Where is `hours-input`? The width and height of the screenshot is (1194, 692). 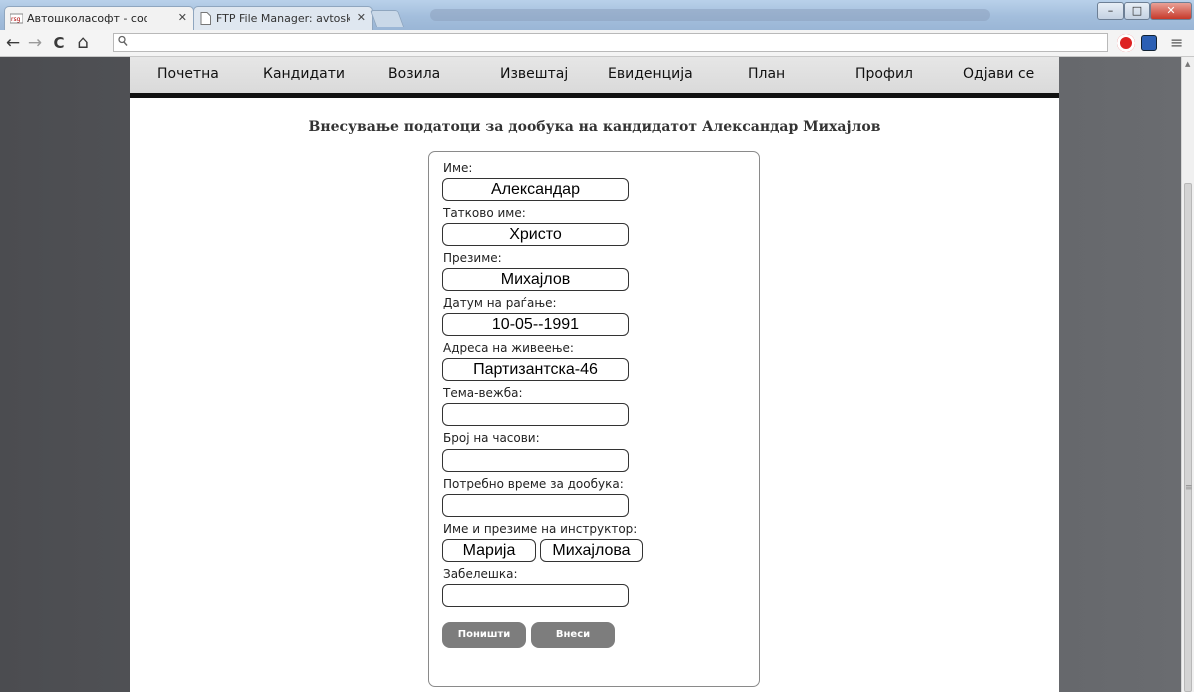 hours-input is located at coordinates (535, 460).